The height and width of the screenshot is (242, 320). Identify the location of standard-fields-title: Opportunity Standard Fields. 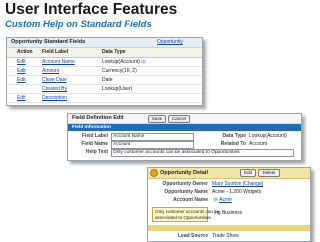
(48, 42).